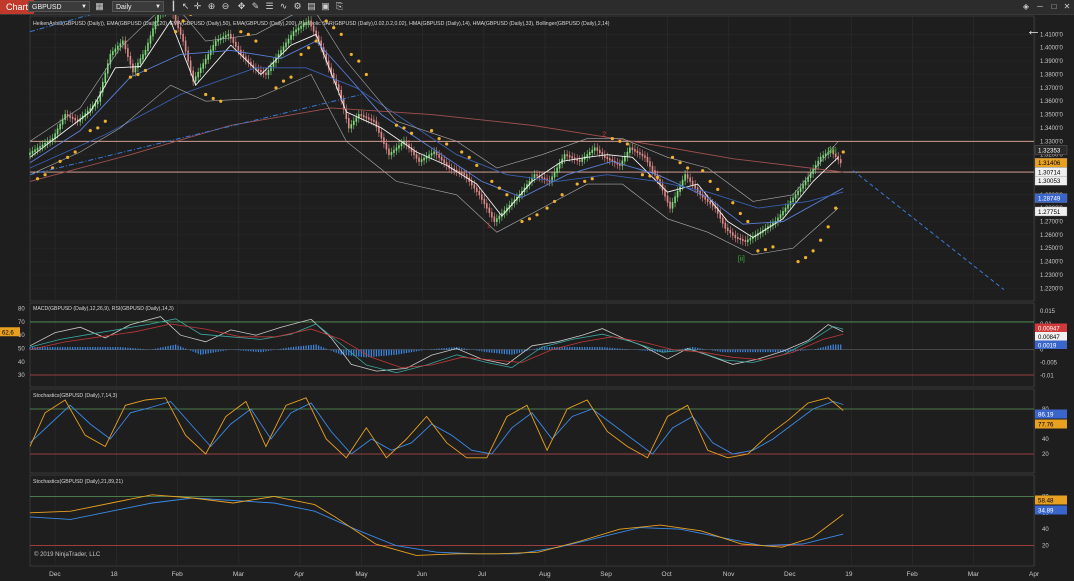  I want to click on rsi-tick-label: 40, so click(21, 363).